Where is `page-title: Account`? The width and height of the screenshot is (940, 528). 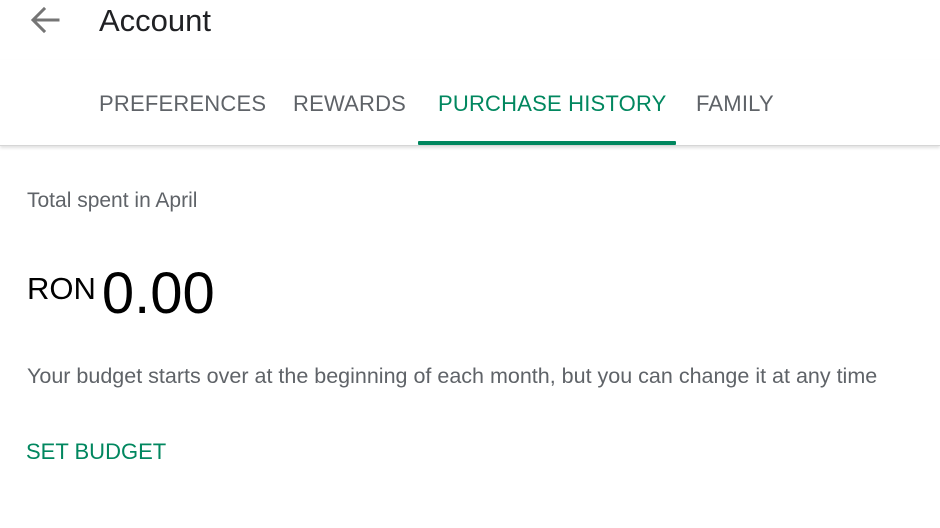 page-title: Account is located at coordinates (155, 20).